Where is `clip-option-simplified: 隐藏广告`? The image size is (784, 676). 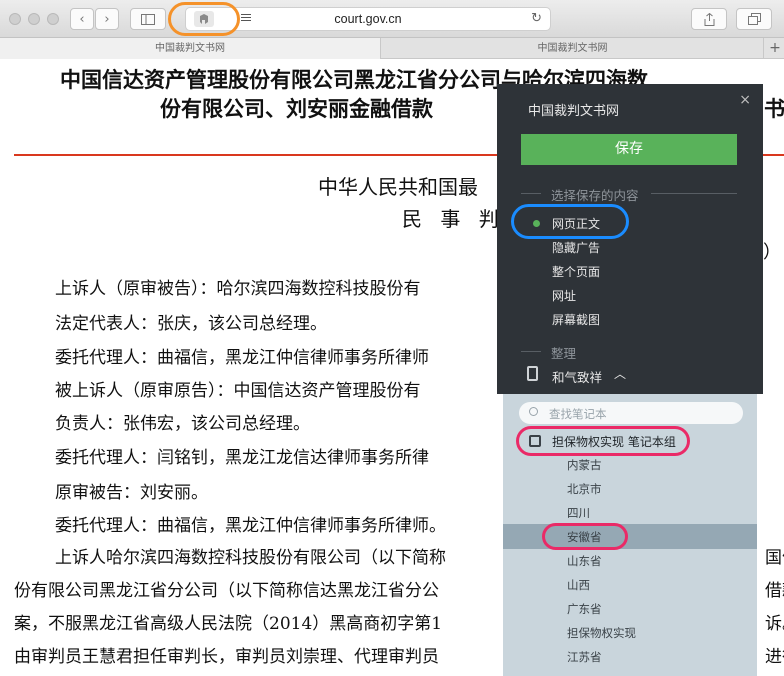 clip-option-simplified: 隐藏广告 is located at coordinates (576, 247).